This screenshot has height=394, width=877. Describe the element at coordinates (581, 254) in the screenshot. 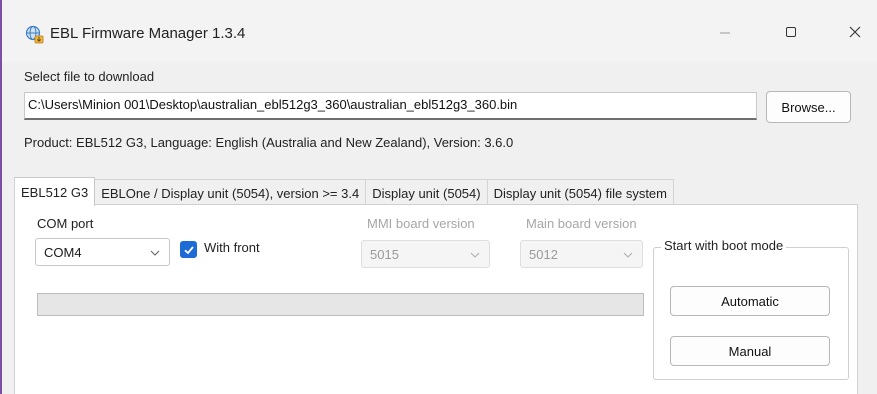

I see `main-board-version-select: 5012` at that location.